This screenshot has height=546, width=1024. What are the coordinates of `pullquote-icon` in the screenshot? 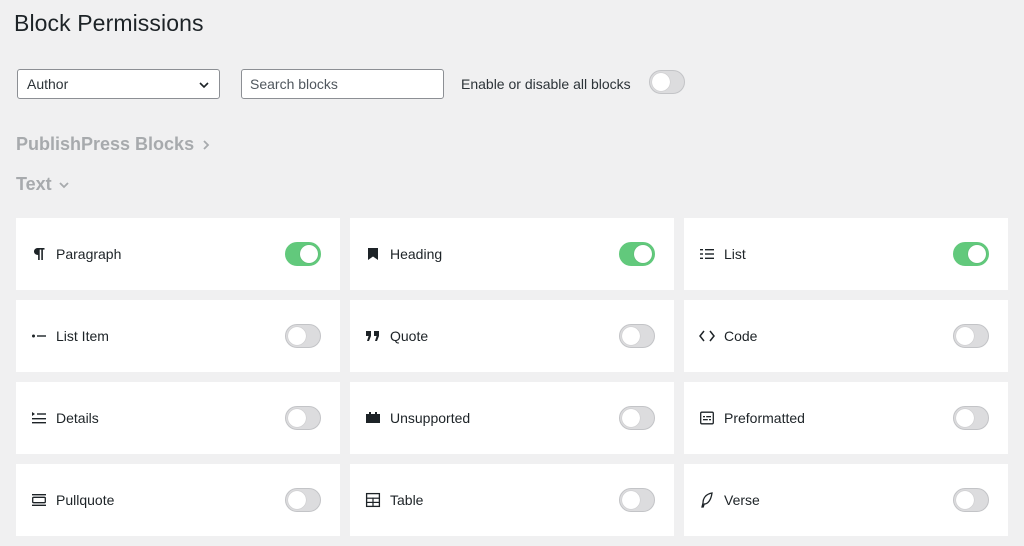 It's located at (39, 500).